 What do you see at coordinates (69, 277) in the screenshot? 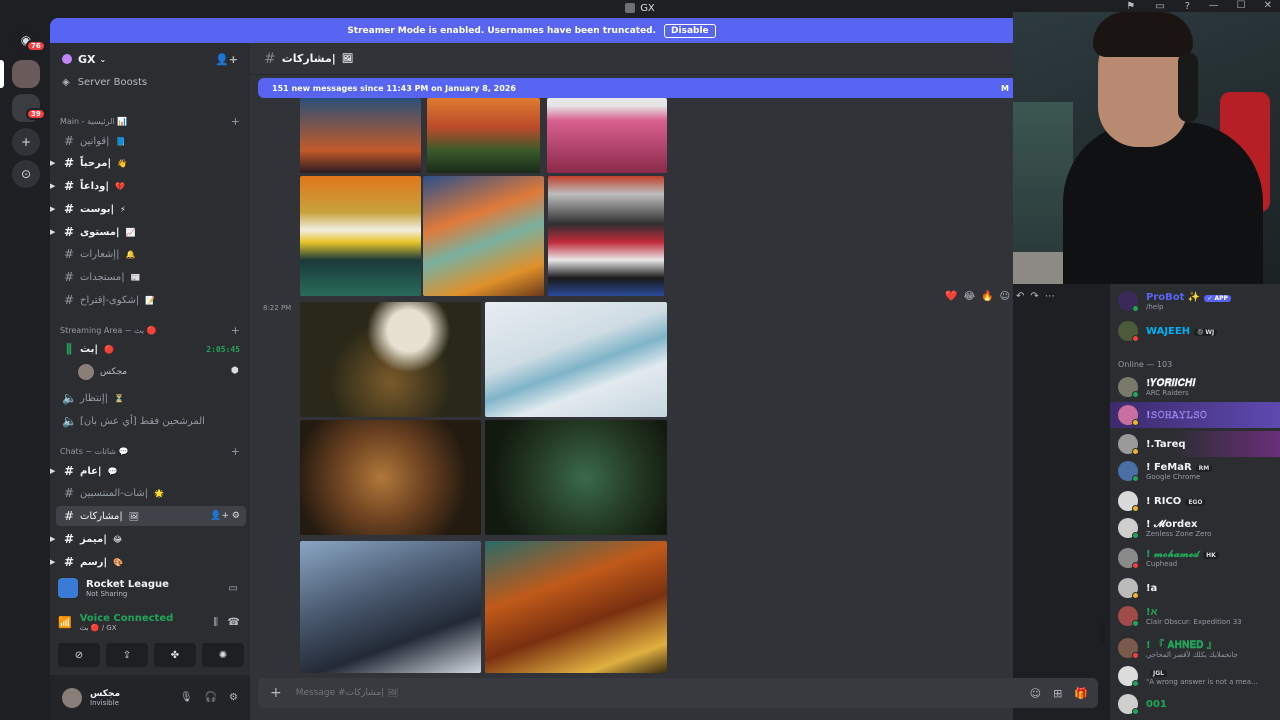
I see `hash-icon: #` at bounding box center [69, 277].